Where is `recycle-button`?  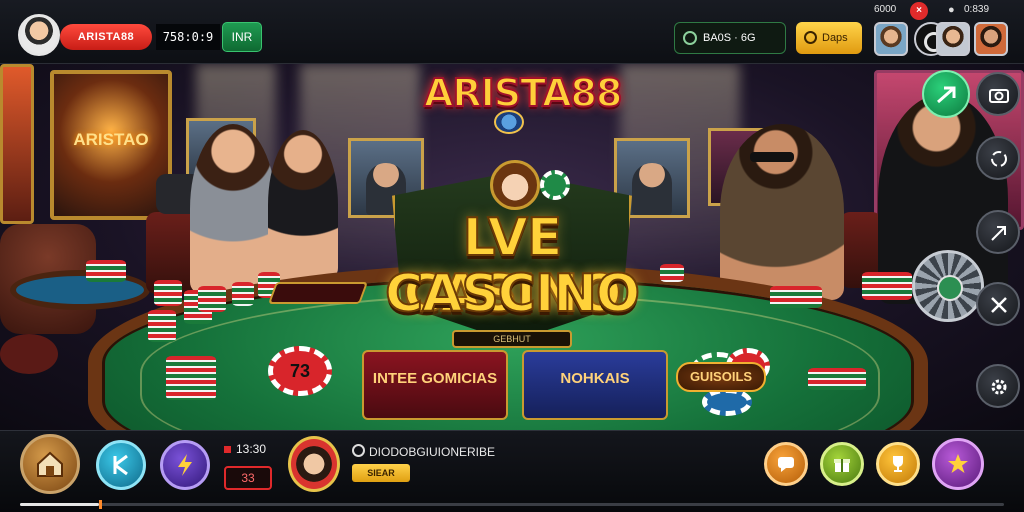
recycle-button is located at coordinates (998, 158).